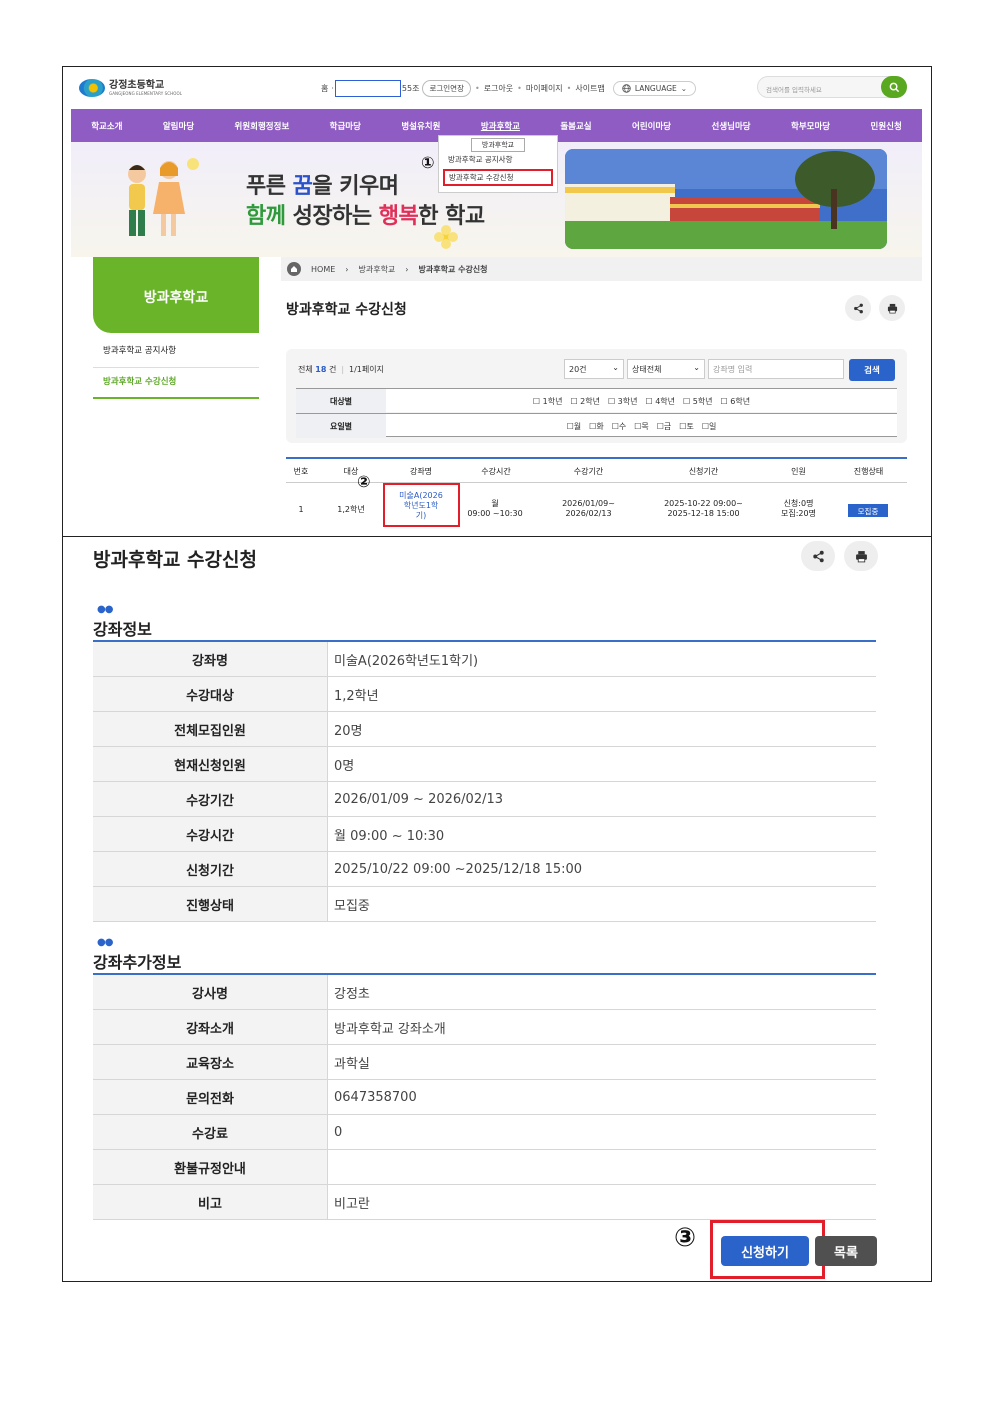  I want to click on column-header: 수강기간, so click(588, 471).